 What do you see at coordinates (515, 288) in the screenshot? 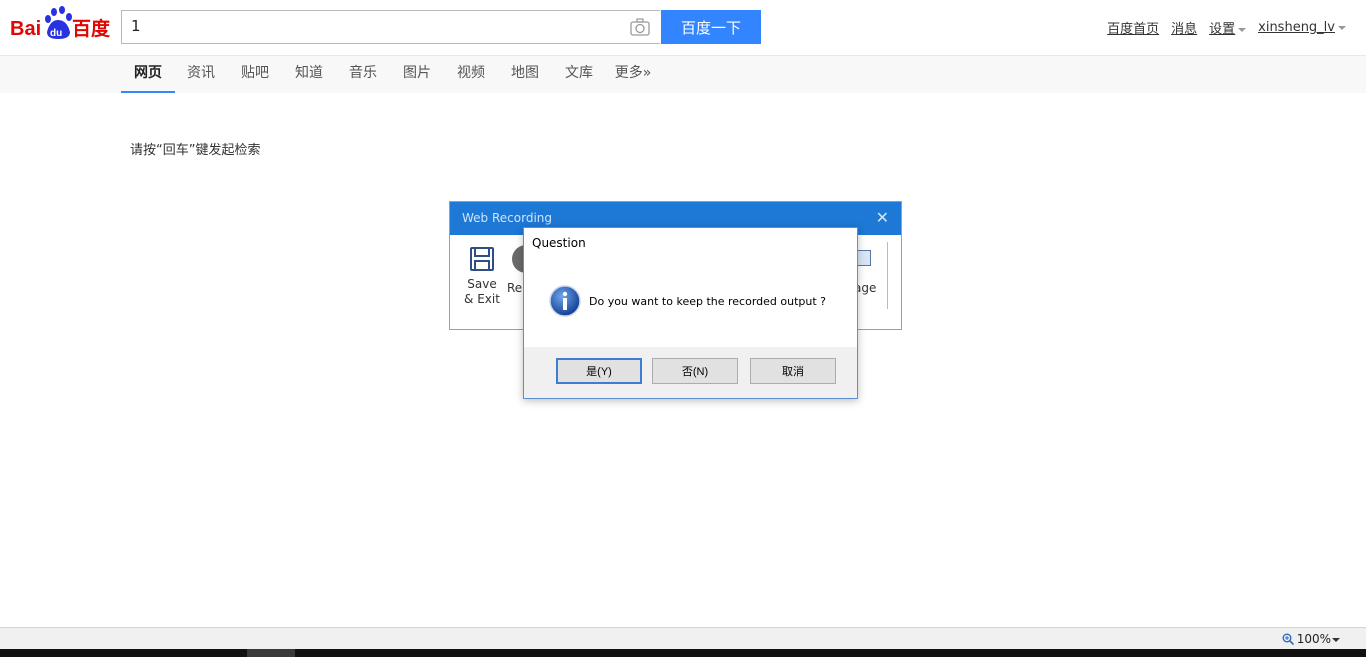
I see `record-label: Re` at bounding box center [515, 288].